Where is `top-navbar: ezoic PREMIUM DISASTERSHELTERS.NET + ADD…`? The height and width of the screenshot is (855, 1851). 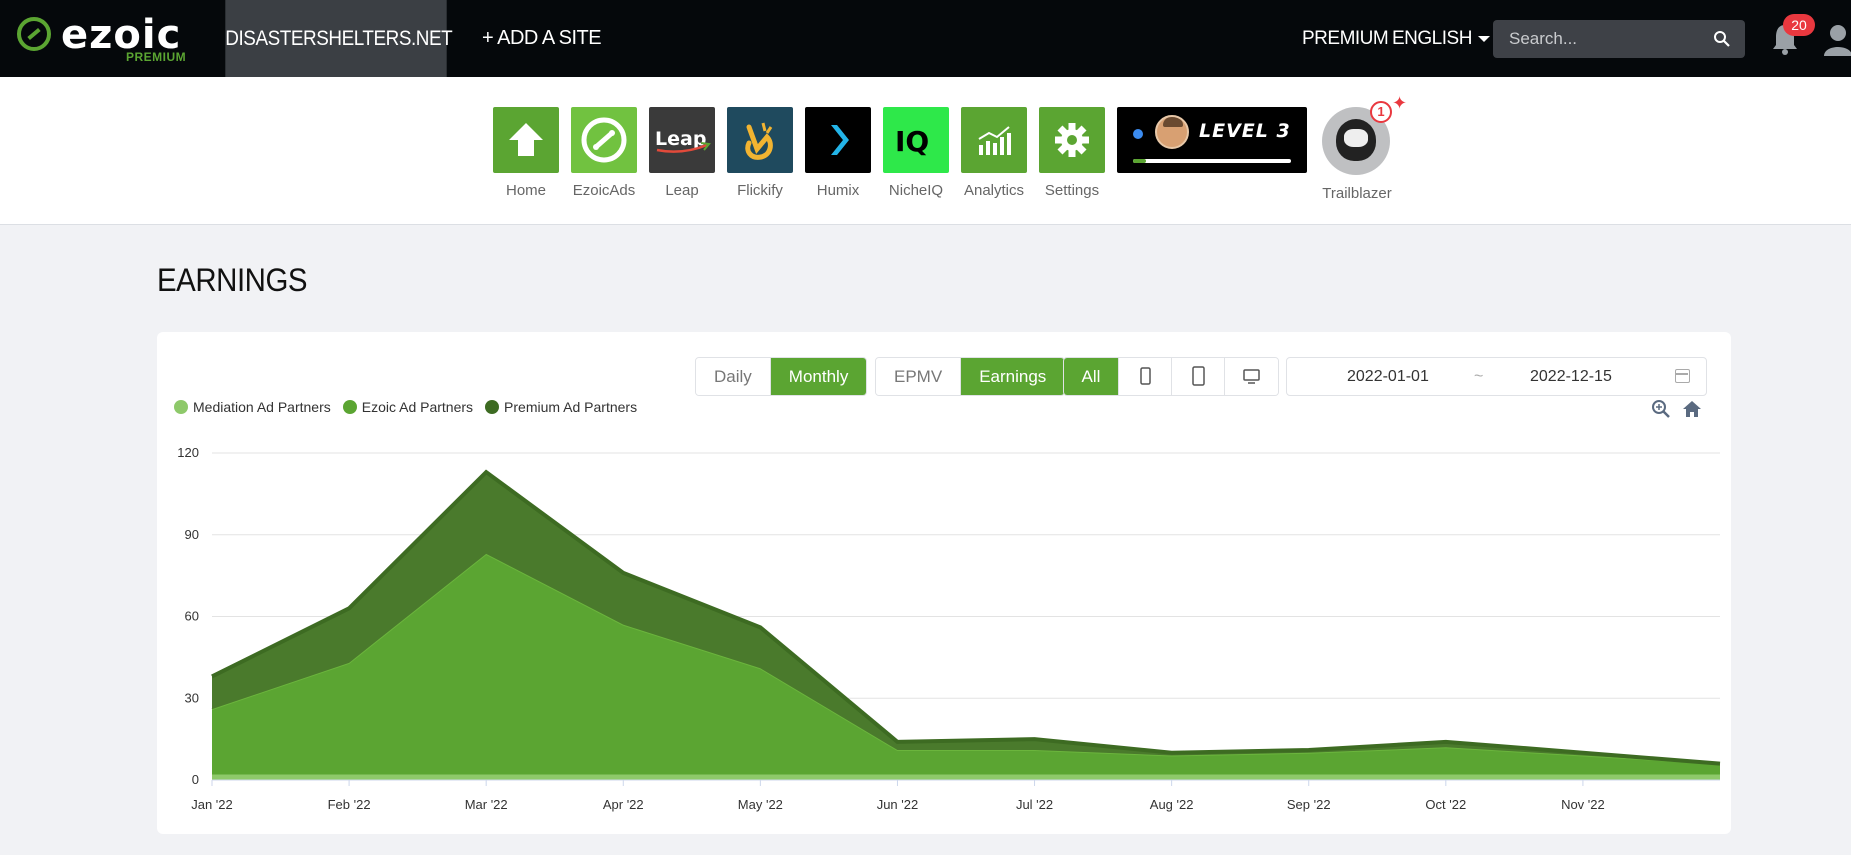 top-navbar: ezoic PREMIUM DISASTERSHELTERS.NET + ADD… is located at coordinates (925, 38).